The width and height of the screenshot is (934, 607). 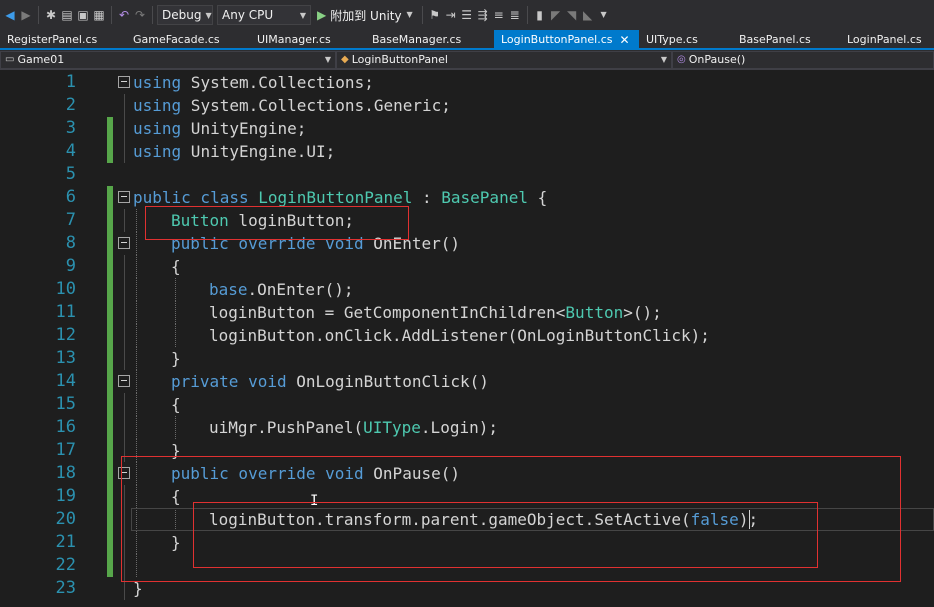 I want to click on code-line: 4 using UnityEngine.UI;, so click(x=467, y=151).